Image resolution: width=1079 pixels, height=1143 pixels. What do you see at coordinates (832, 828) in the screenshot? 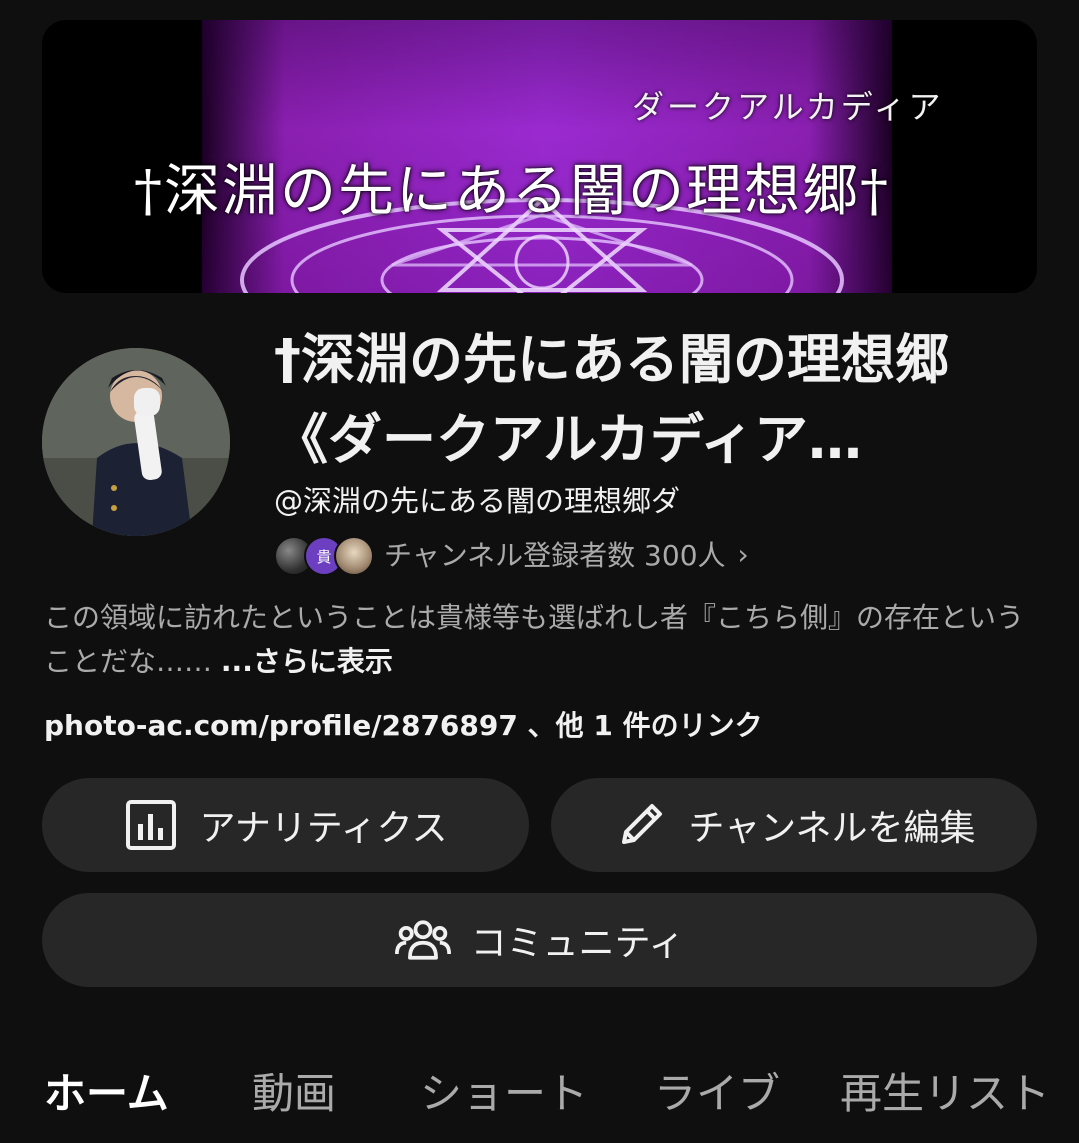
I see `edit-channel-label: チャンネルを編集` at bounding box center [832, 828].